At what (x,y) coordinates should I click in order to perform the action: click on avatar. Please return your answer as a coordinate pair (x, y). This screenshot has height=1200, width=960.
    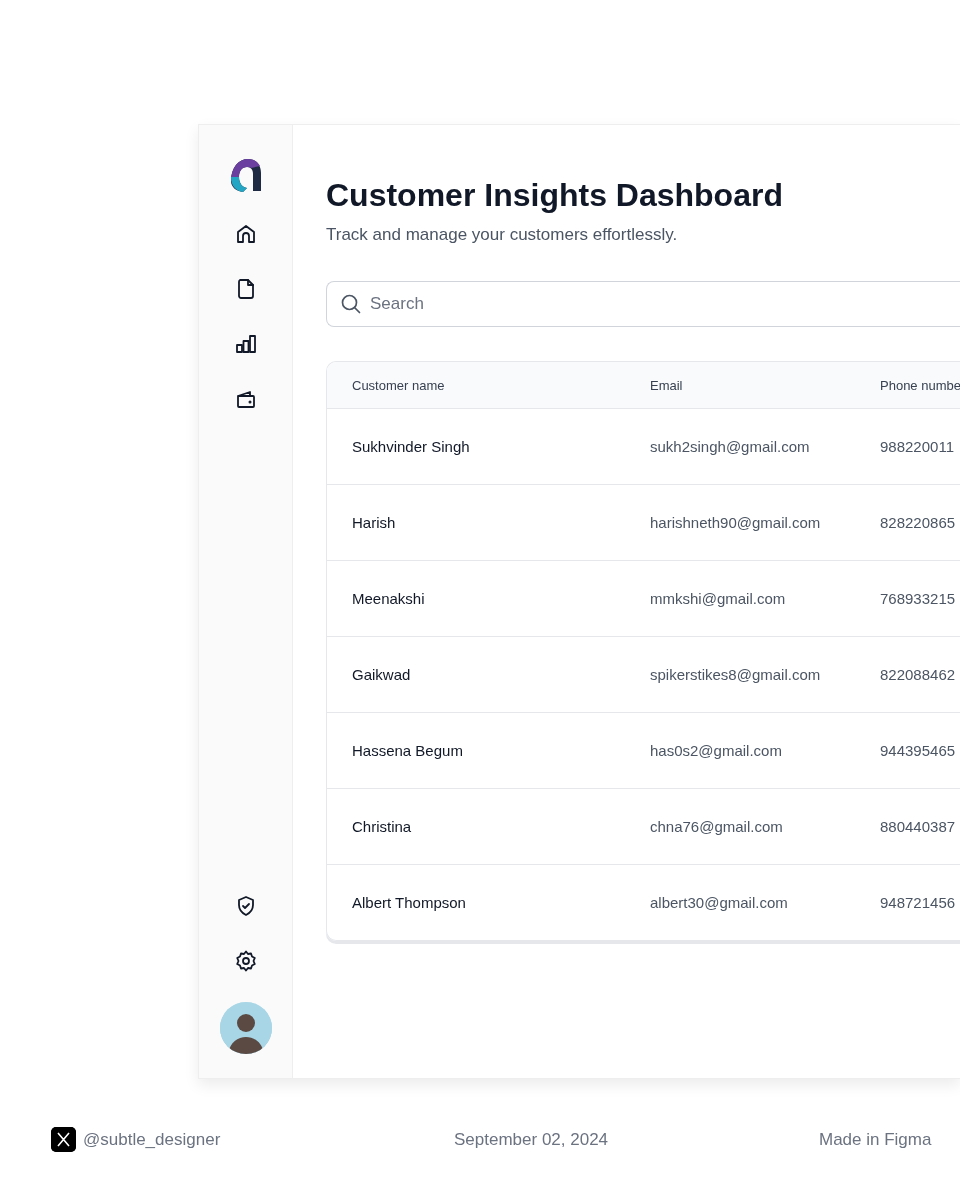
    Looking at the image, I should click on (245, 1028).